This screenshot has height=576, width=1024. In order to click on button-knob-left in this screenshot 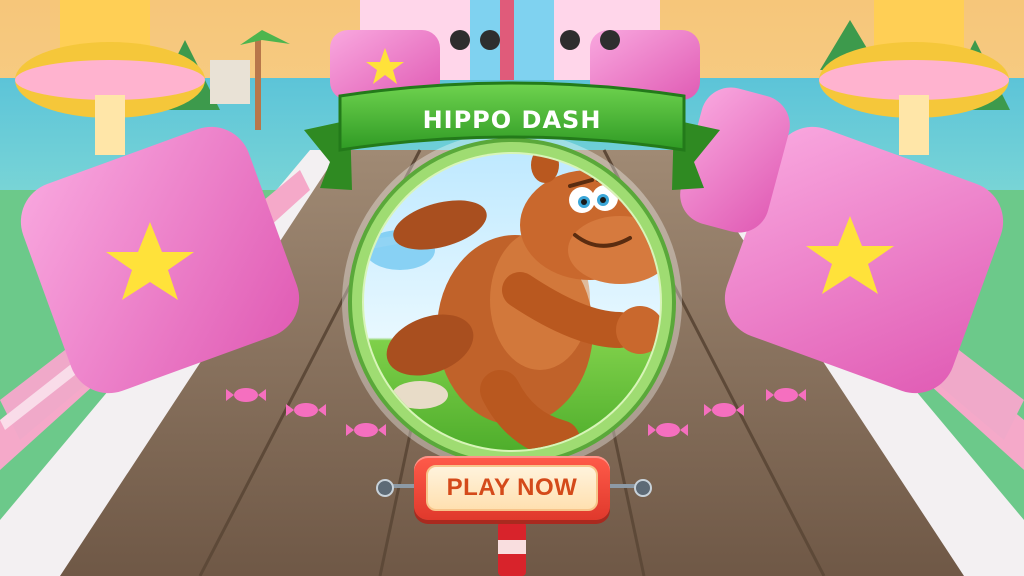, I will do `click(385, 488)`.